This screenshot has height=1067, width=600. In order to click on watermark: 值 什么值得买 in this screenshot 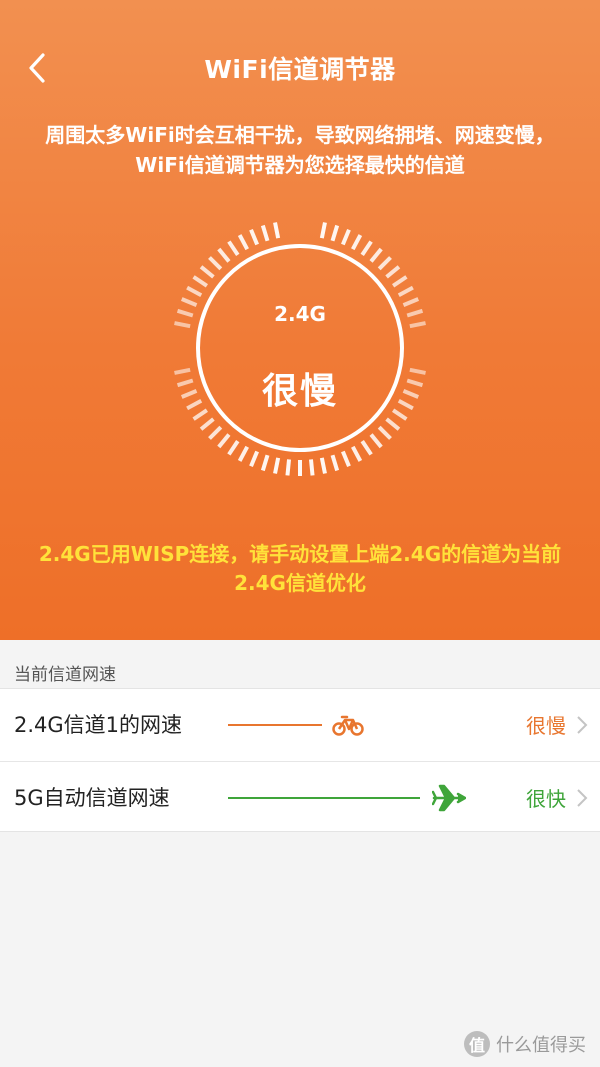, I will do `click(525, 1044)`.